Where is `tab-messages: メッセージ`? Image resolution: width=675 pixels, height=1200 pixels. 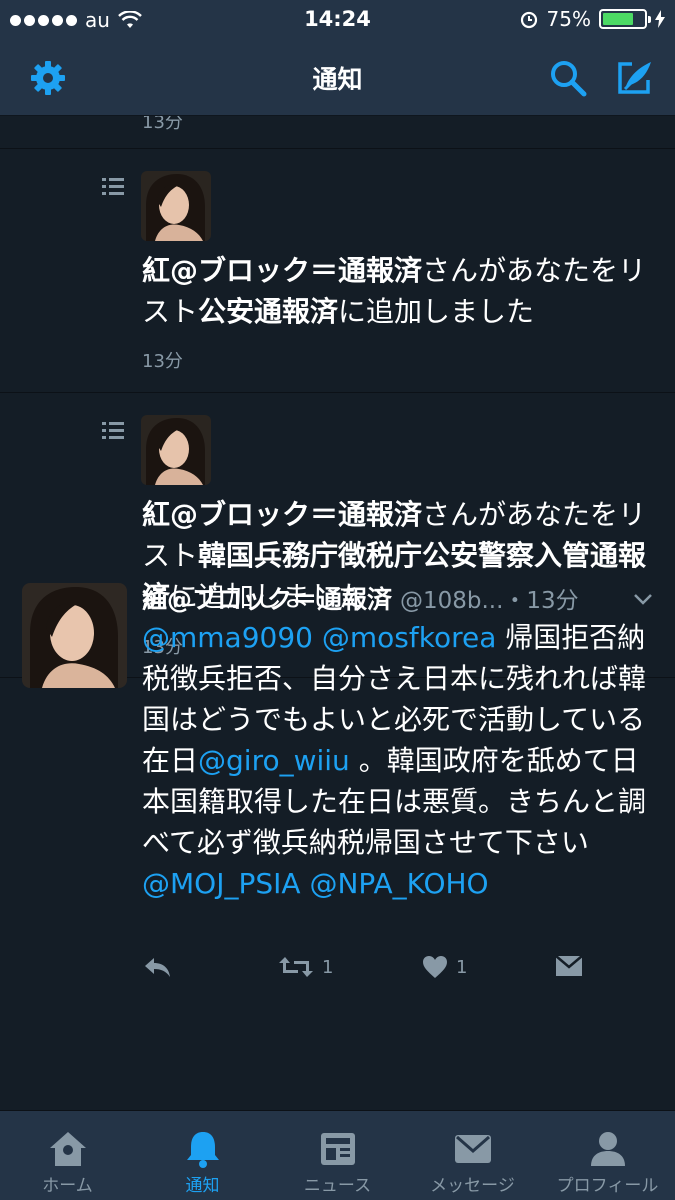 tab-messages: メッセージ is located at coordinates (472, 1155).